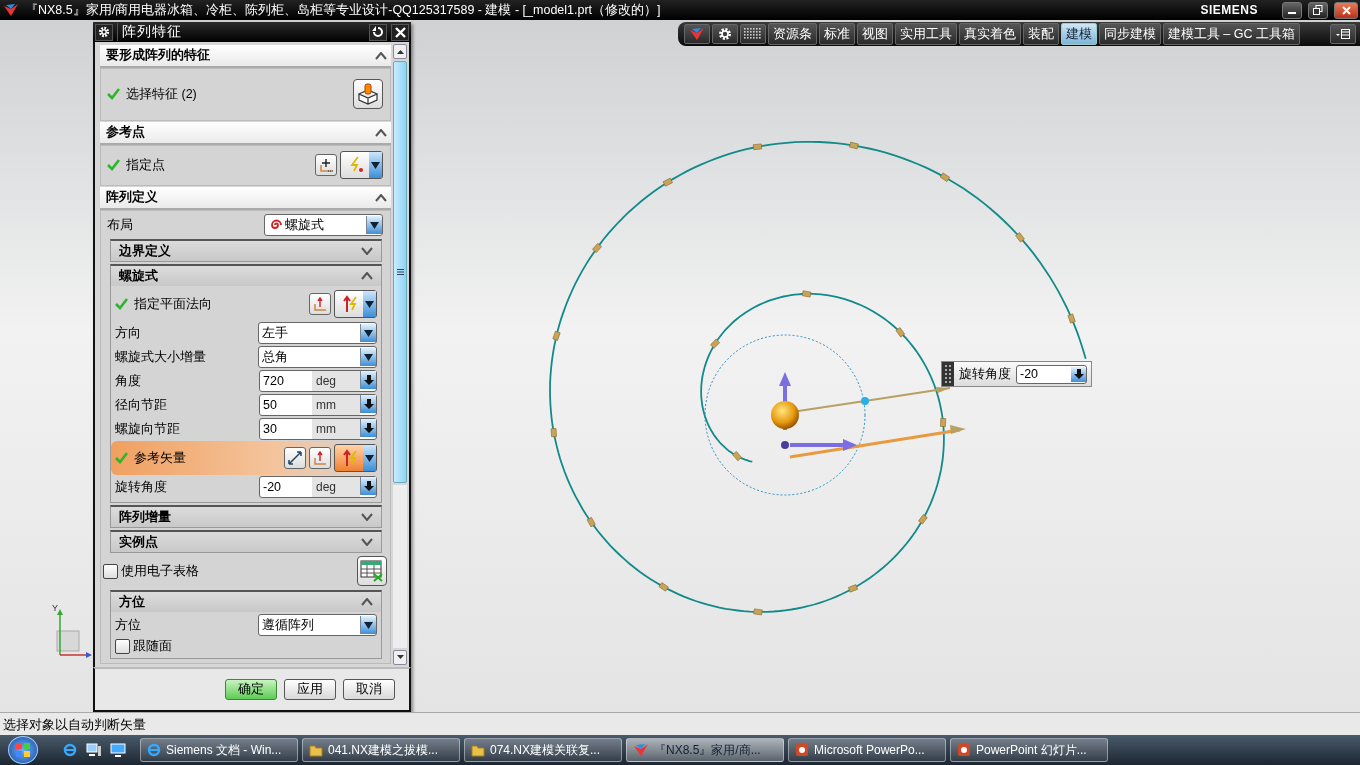  Describe the element at coordinates (948, 374) in the screenshot. I see `drag-handle-icon` at that location.